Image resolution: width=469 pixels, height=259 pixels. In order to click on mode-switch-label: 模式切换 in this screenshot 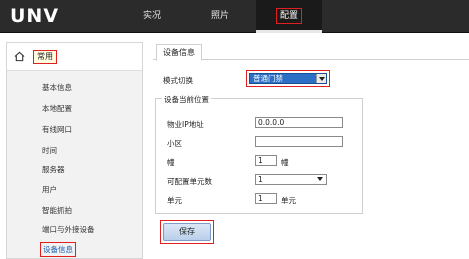, I will do `click(178, 80)`.